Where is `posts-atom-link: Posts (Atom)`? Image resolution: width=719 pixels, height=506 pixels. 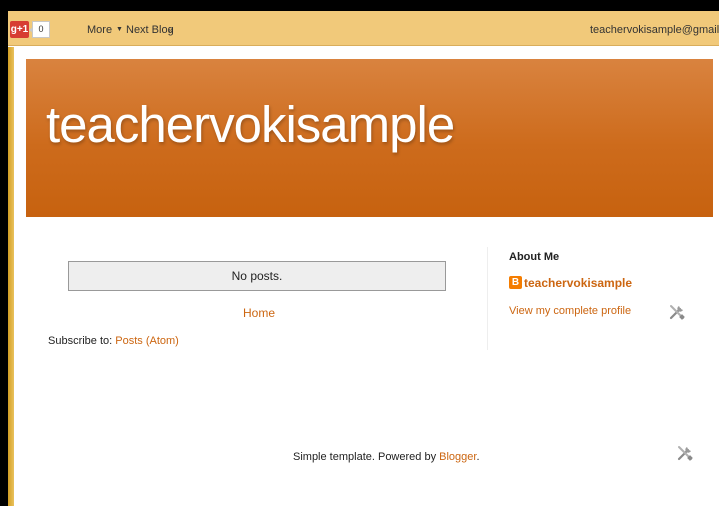 posts-atom-link: Posts (Atom) is located at coordinates (147, 341).